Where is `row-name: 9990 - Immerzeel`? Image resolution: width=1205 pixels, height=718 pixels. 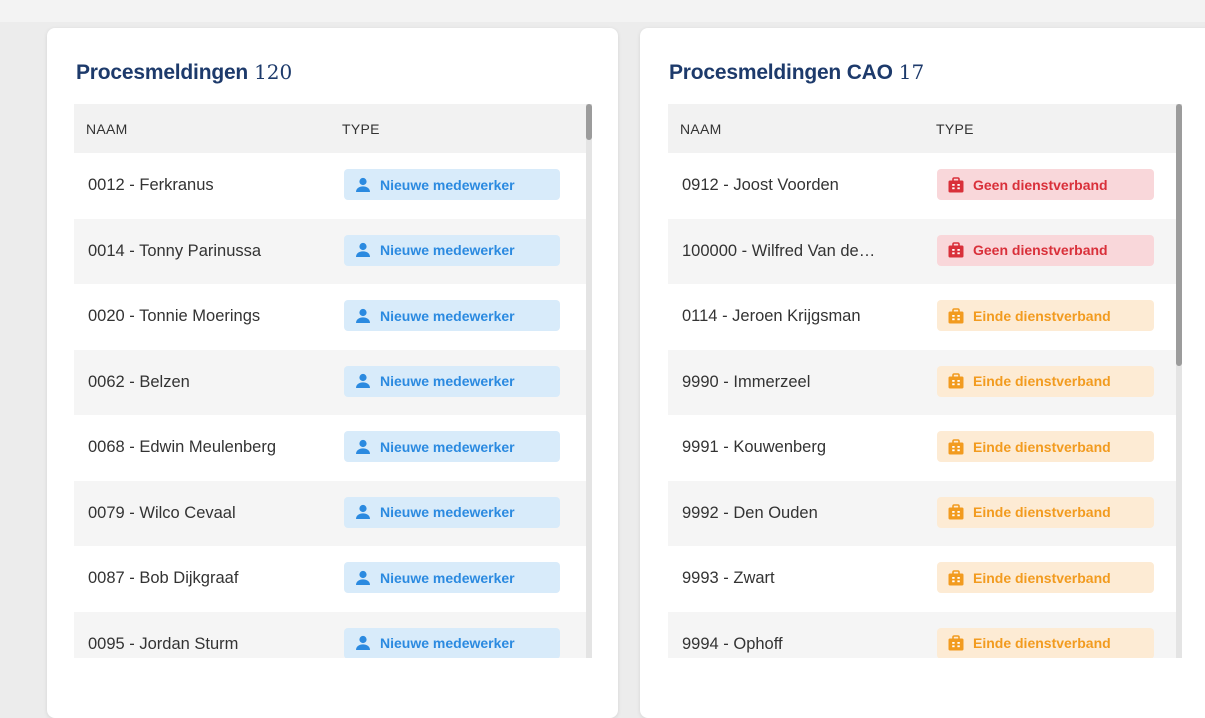
row-name: 9990 - Immerzeel is located at coordinates (746, 381).